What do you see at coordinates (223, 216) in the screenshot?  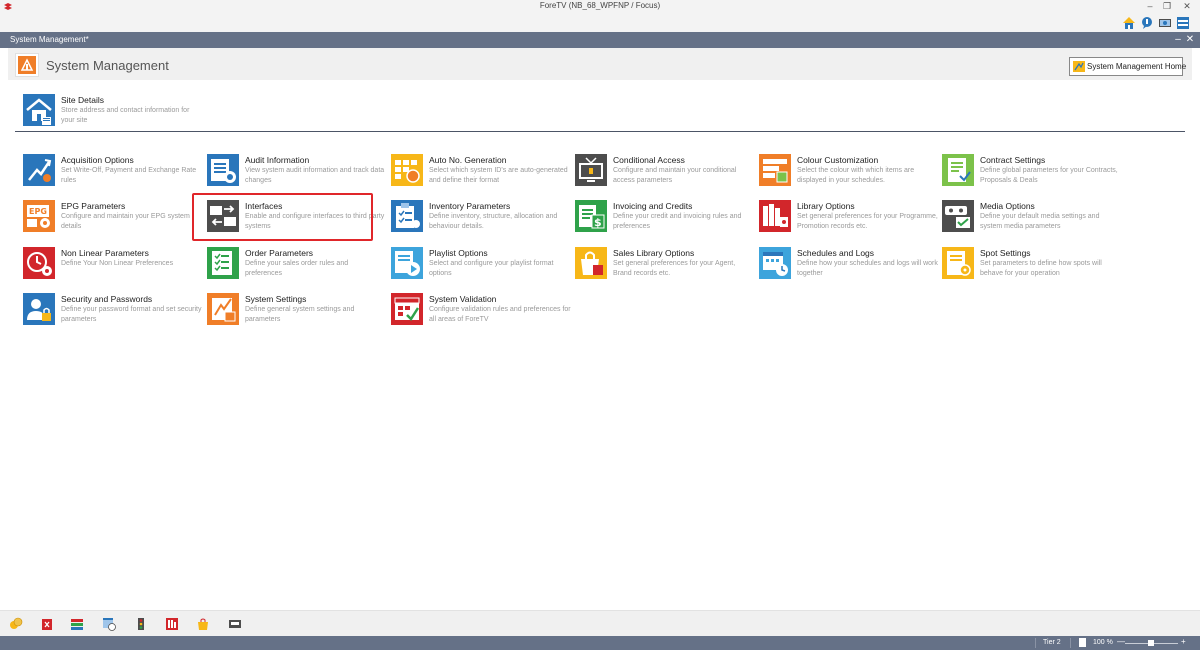 I see `interfaces-icon` at bounding box center [223, 216].